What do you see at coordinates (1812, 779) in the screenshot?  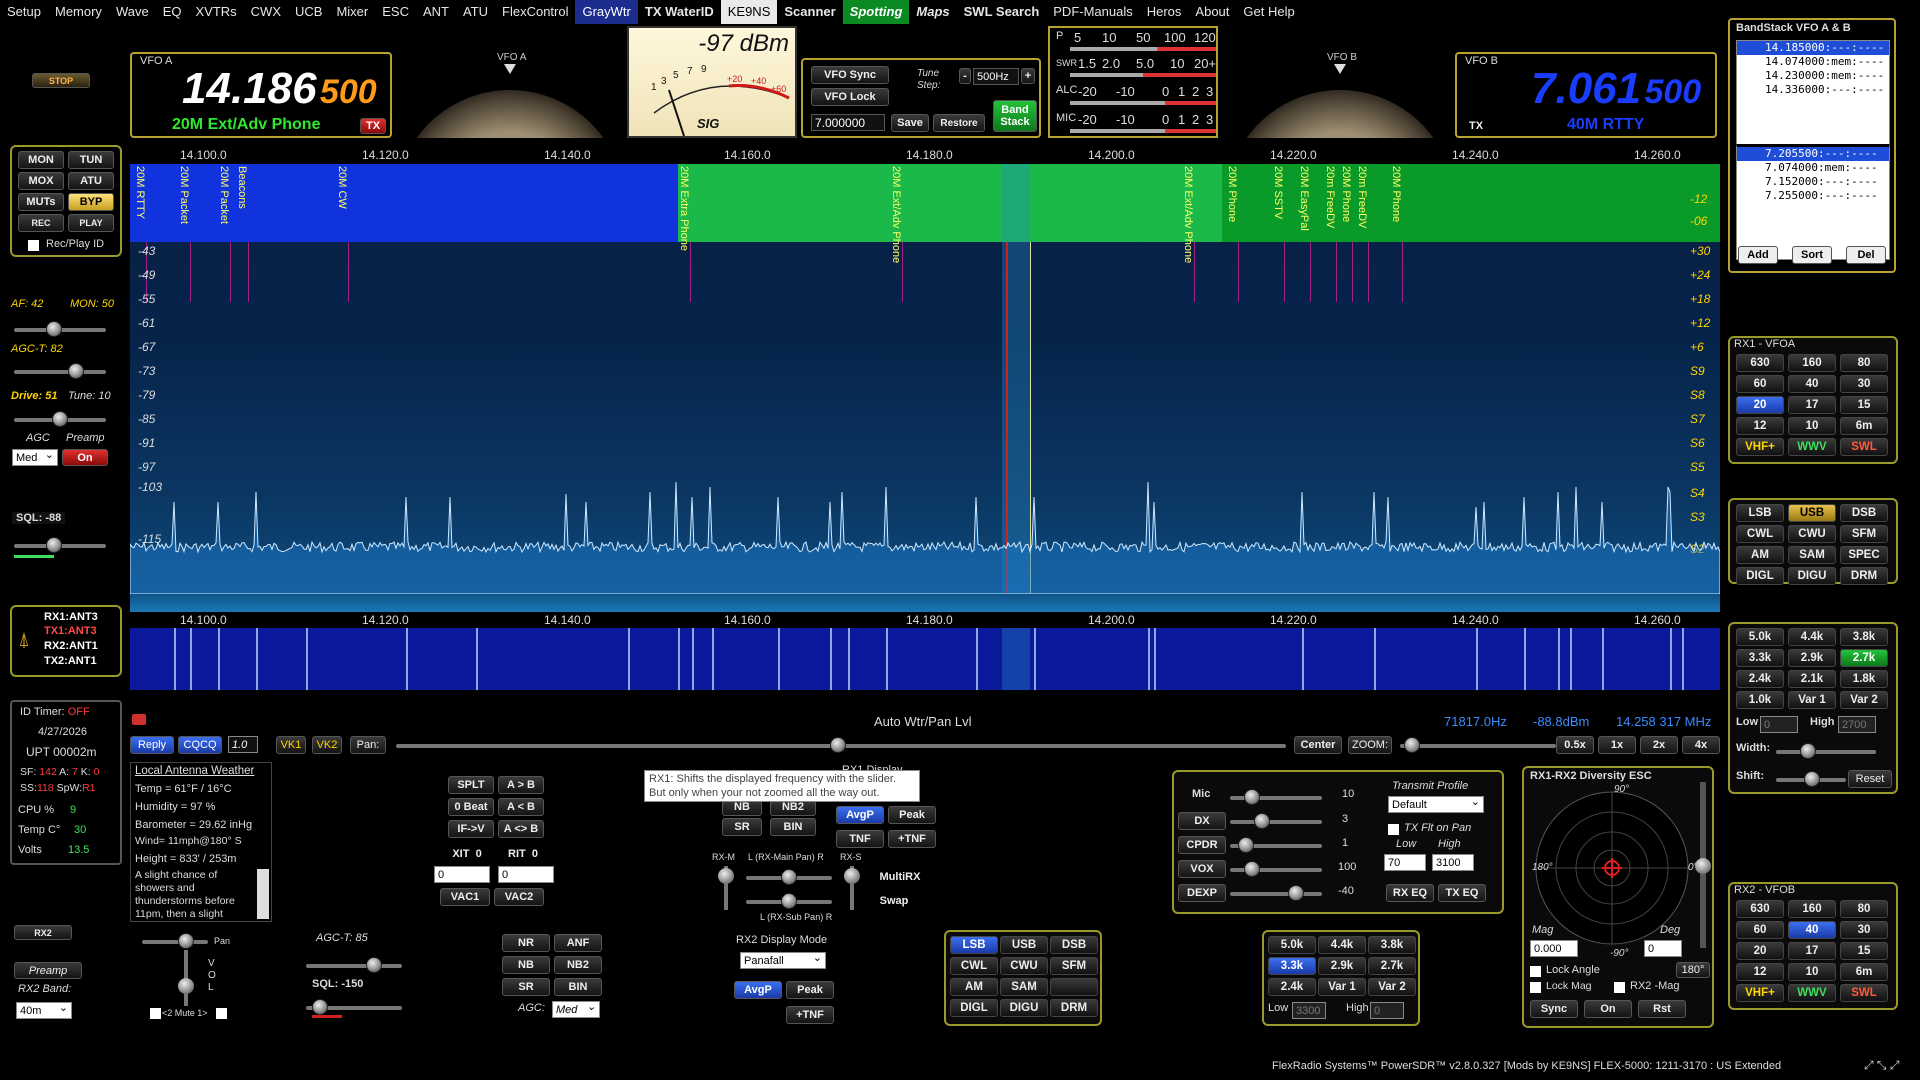 I see `filter-shift-knob` at bounding box center [1812, 779].